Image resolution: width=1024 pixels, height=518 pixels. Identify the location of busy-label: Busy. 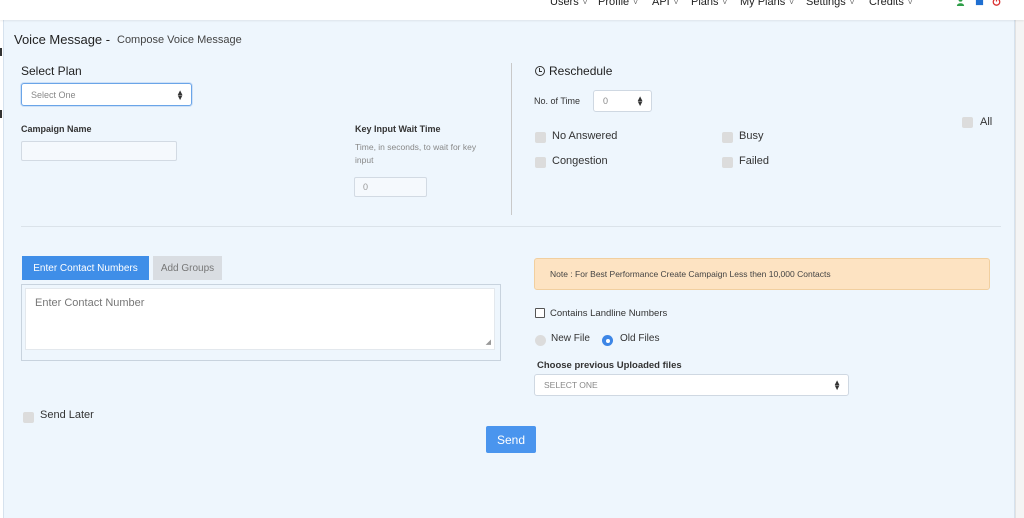
(751, 136).